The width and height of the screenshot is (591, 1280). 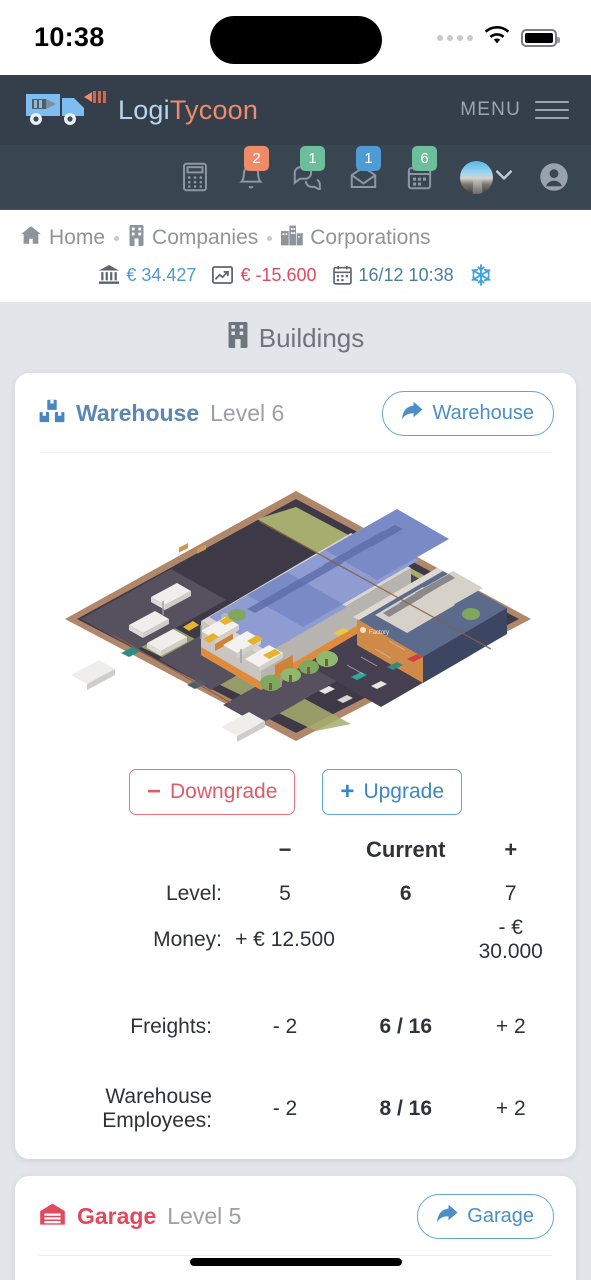 I want to click on row-current-value: 6 / 16, so click(x=406, y=1026).